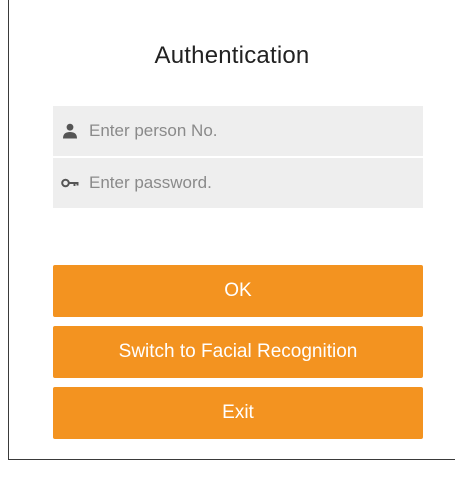 The height and width of the screenshot is (489, 455). I want to click on switch-to-facial-recognition-button: Switch to Facial Recognition, so click(238, 352).